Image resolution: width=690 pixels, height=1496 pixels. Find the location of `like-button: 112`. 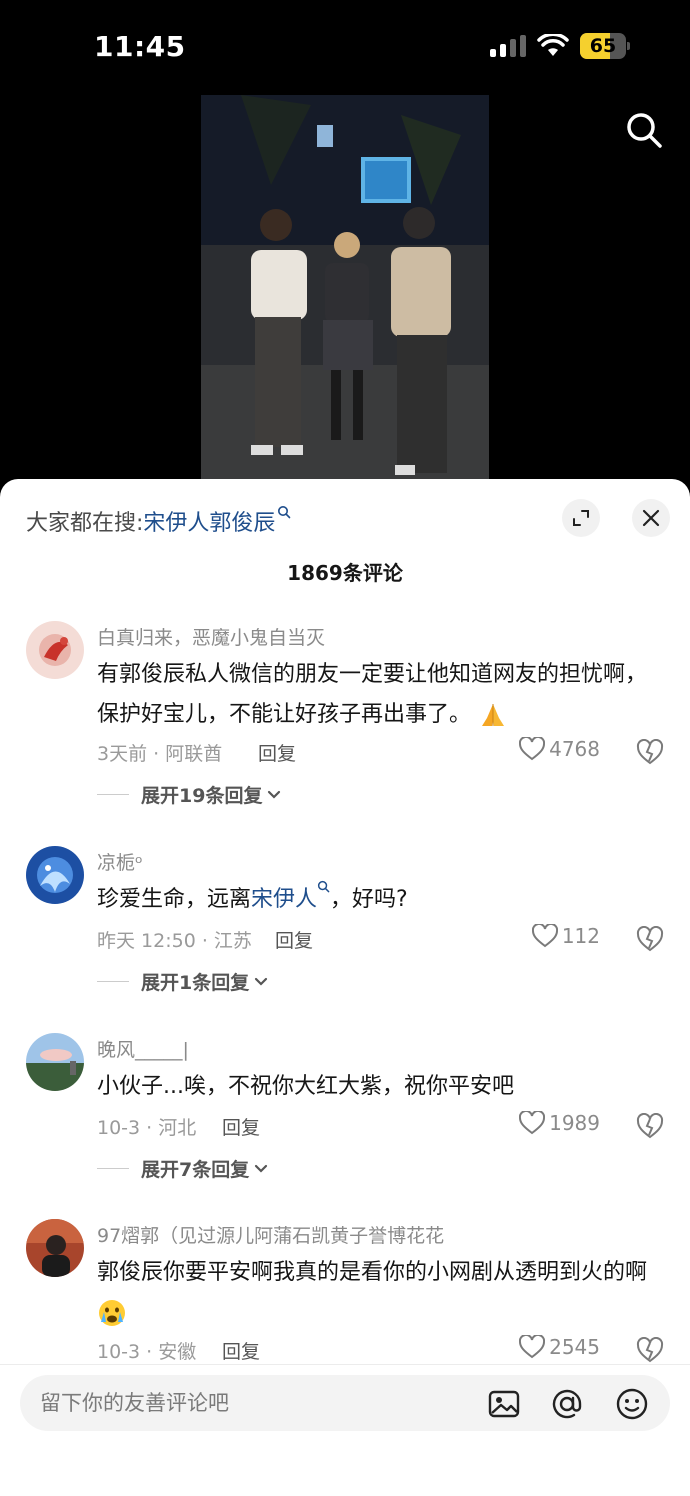

like-button: 112 is located at coordinates (565, 936).